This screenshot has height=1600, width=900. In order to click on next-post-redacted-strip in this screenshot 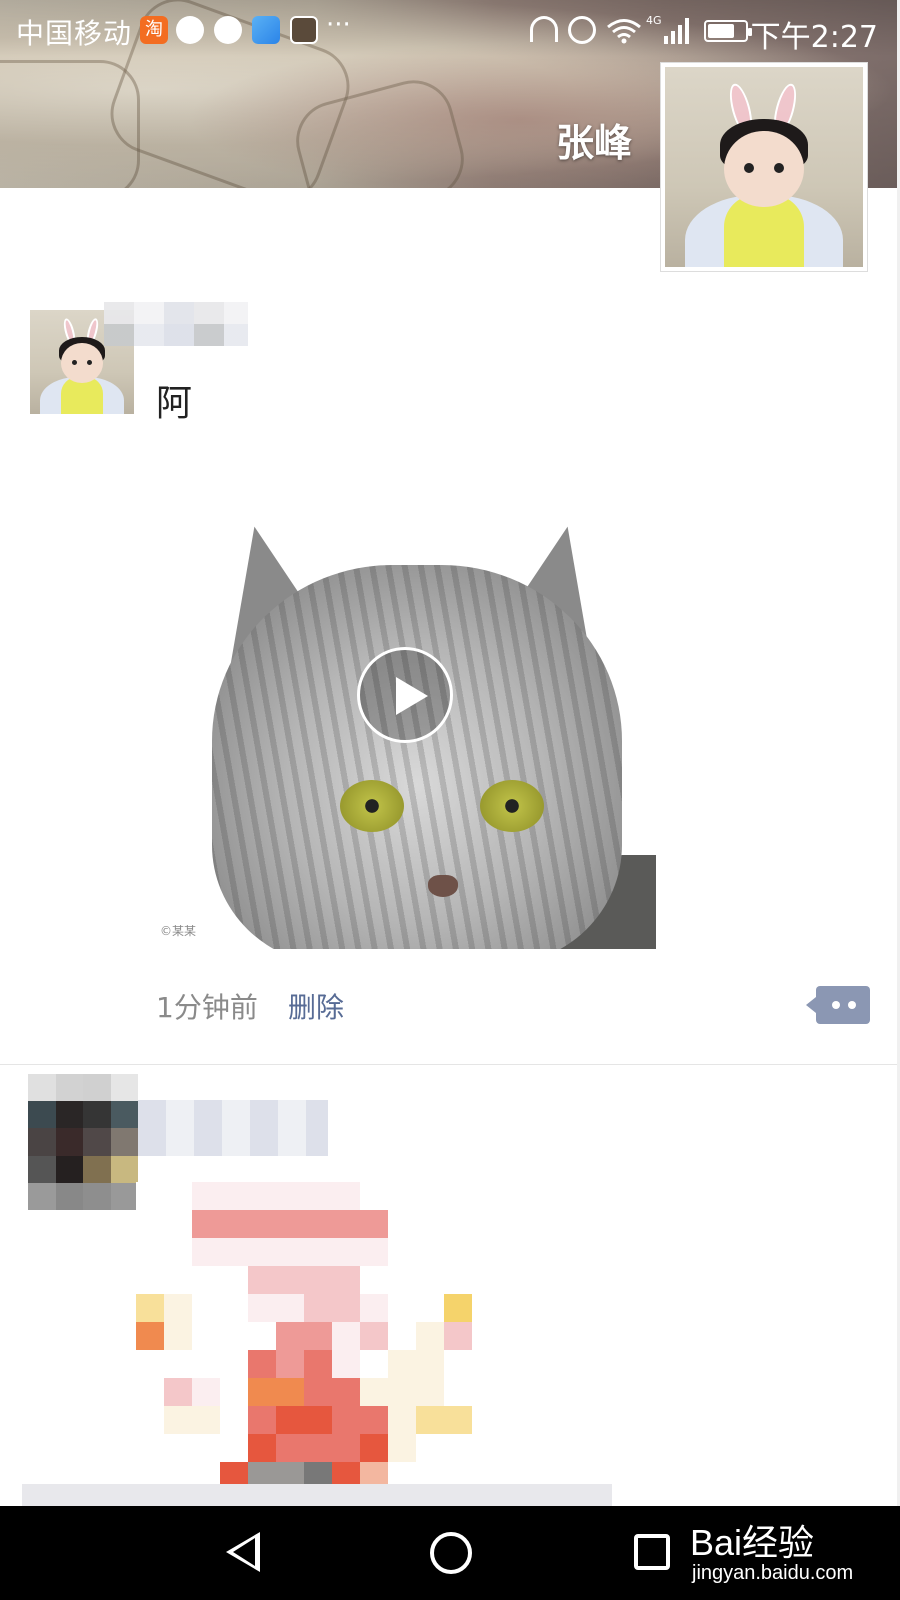, I will do `click(317, 1495)`.